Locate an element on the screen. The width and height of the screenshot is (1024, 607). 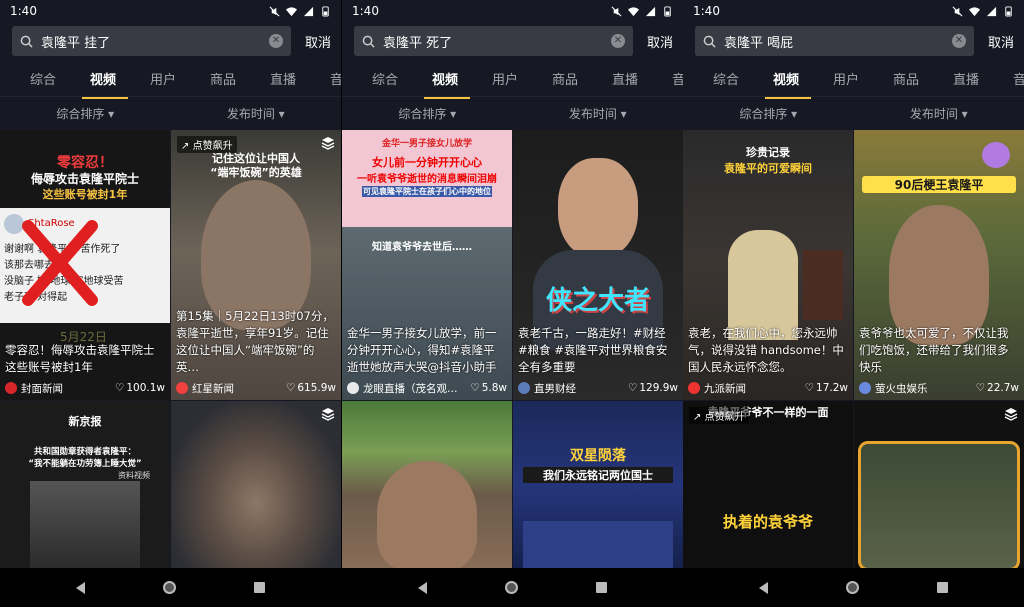
thumb-headline: 双星陨落 is located at coordinates (598, 456).